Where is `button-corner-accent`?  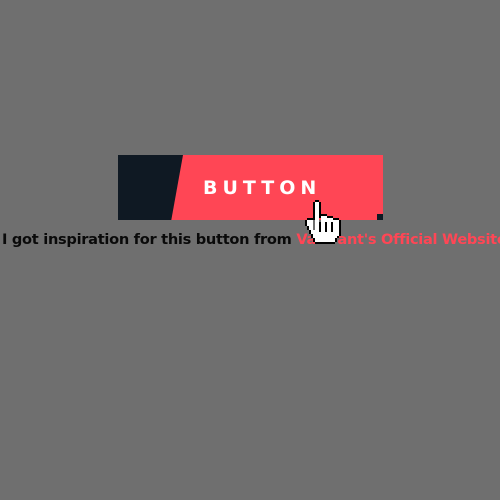 button-corner-accent is located at coordinates (380, 217).